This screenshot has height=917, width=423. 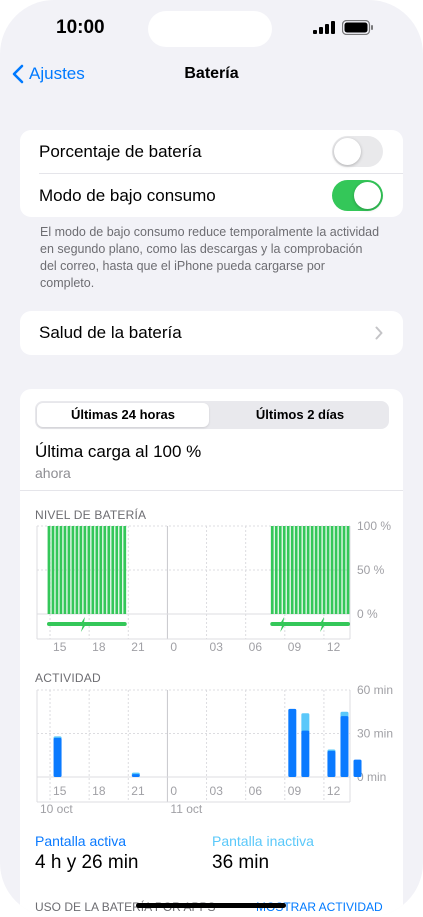 What do you see at coordinates (211, 73) in the screenshot?
I see `page-title: Batería` at bounding box center [211, 73].